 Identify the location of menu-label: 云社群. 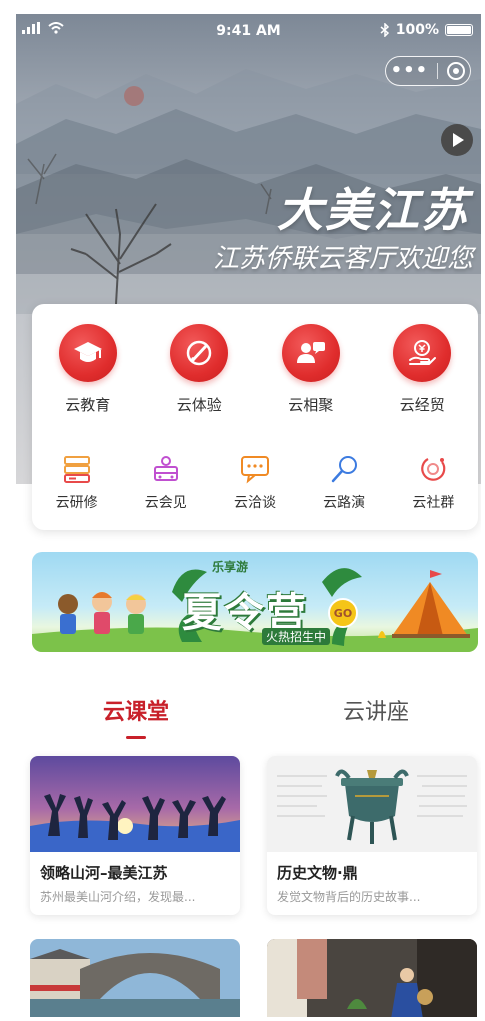
(433, 503).